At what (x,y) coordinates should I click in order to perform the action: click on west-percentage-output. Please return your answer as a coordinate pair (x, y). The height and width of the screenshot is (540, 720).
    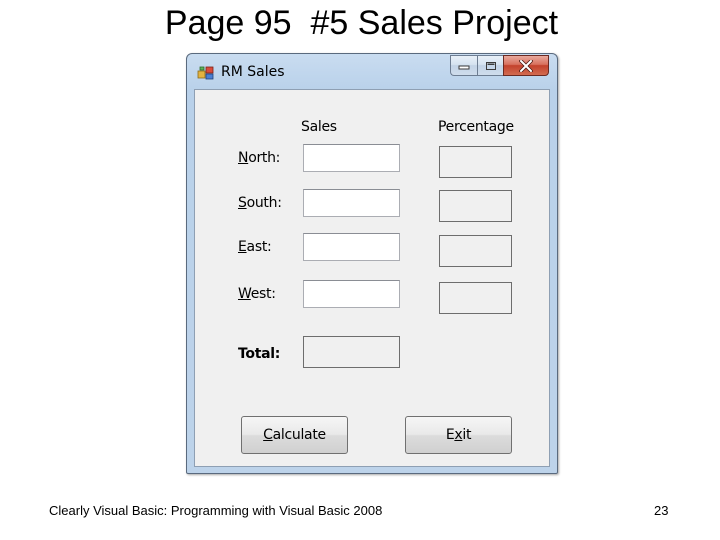
    Looking at the image, I should click on (475, 298).